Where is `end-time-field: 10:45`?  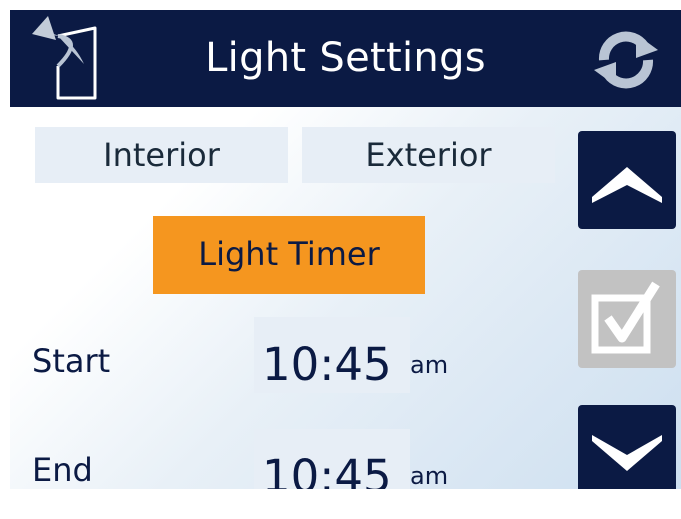 end-time-field: 10:45 is located at coordinates (332, 459).